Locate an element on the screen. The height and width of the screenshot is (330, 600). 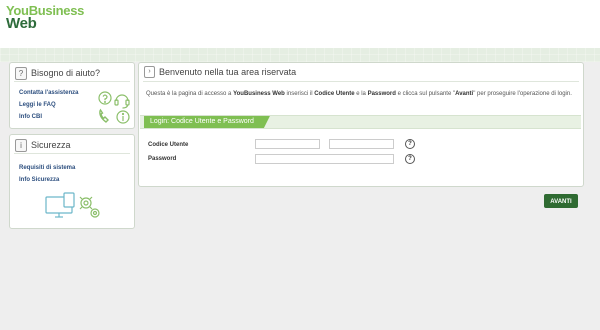
question-bubble-icon is located at coordinates (105, 98).